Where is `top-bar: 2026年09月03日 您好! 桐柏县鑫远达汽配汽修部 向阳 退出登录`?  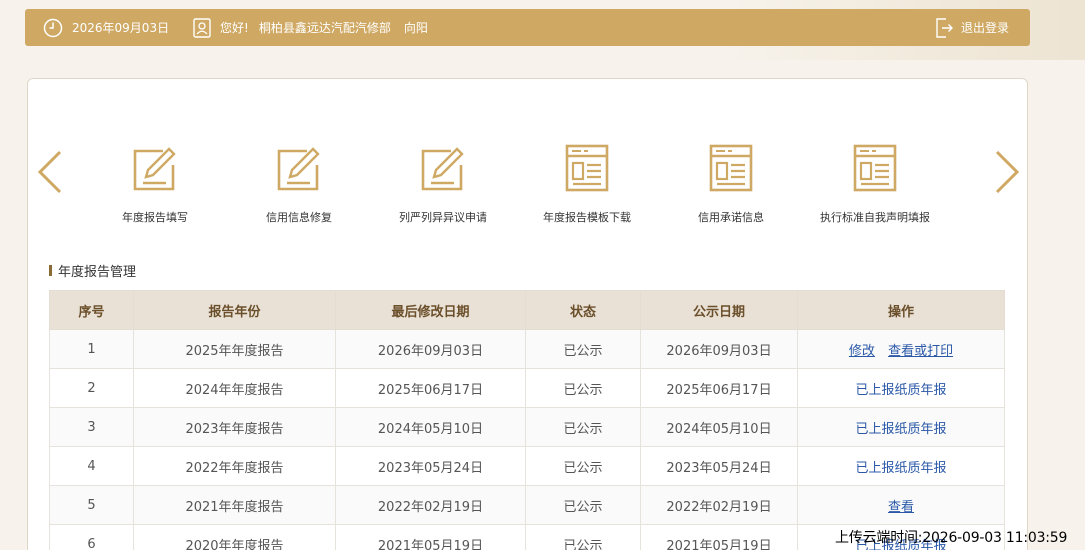
top-bar: 2026年09月03日 您好! 桐柏县鑫远达汽配汽修部 向阳 退出登录 is located at coordinates (527, 27).